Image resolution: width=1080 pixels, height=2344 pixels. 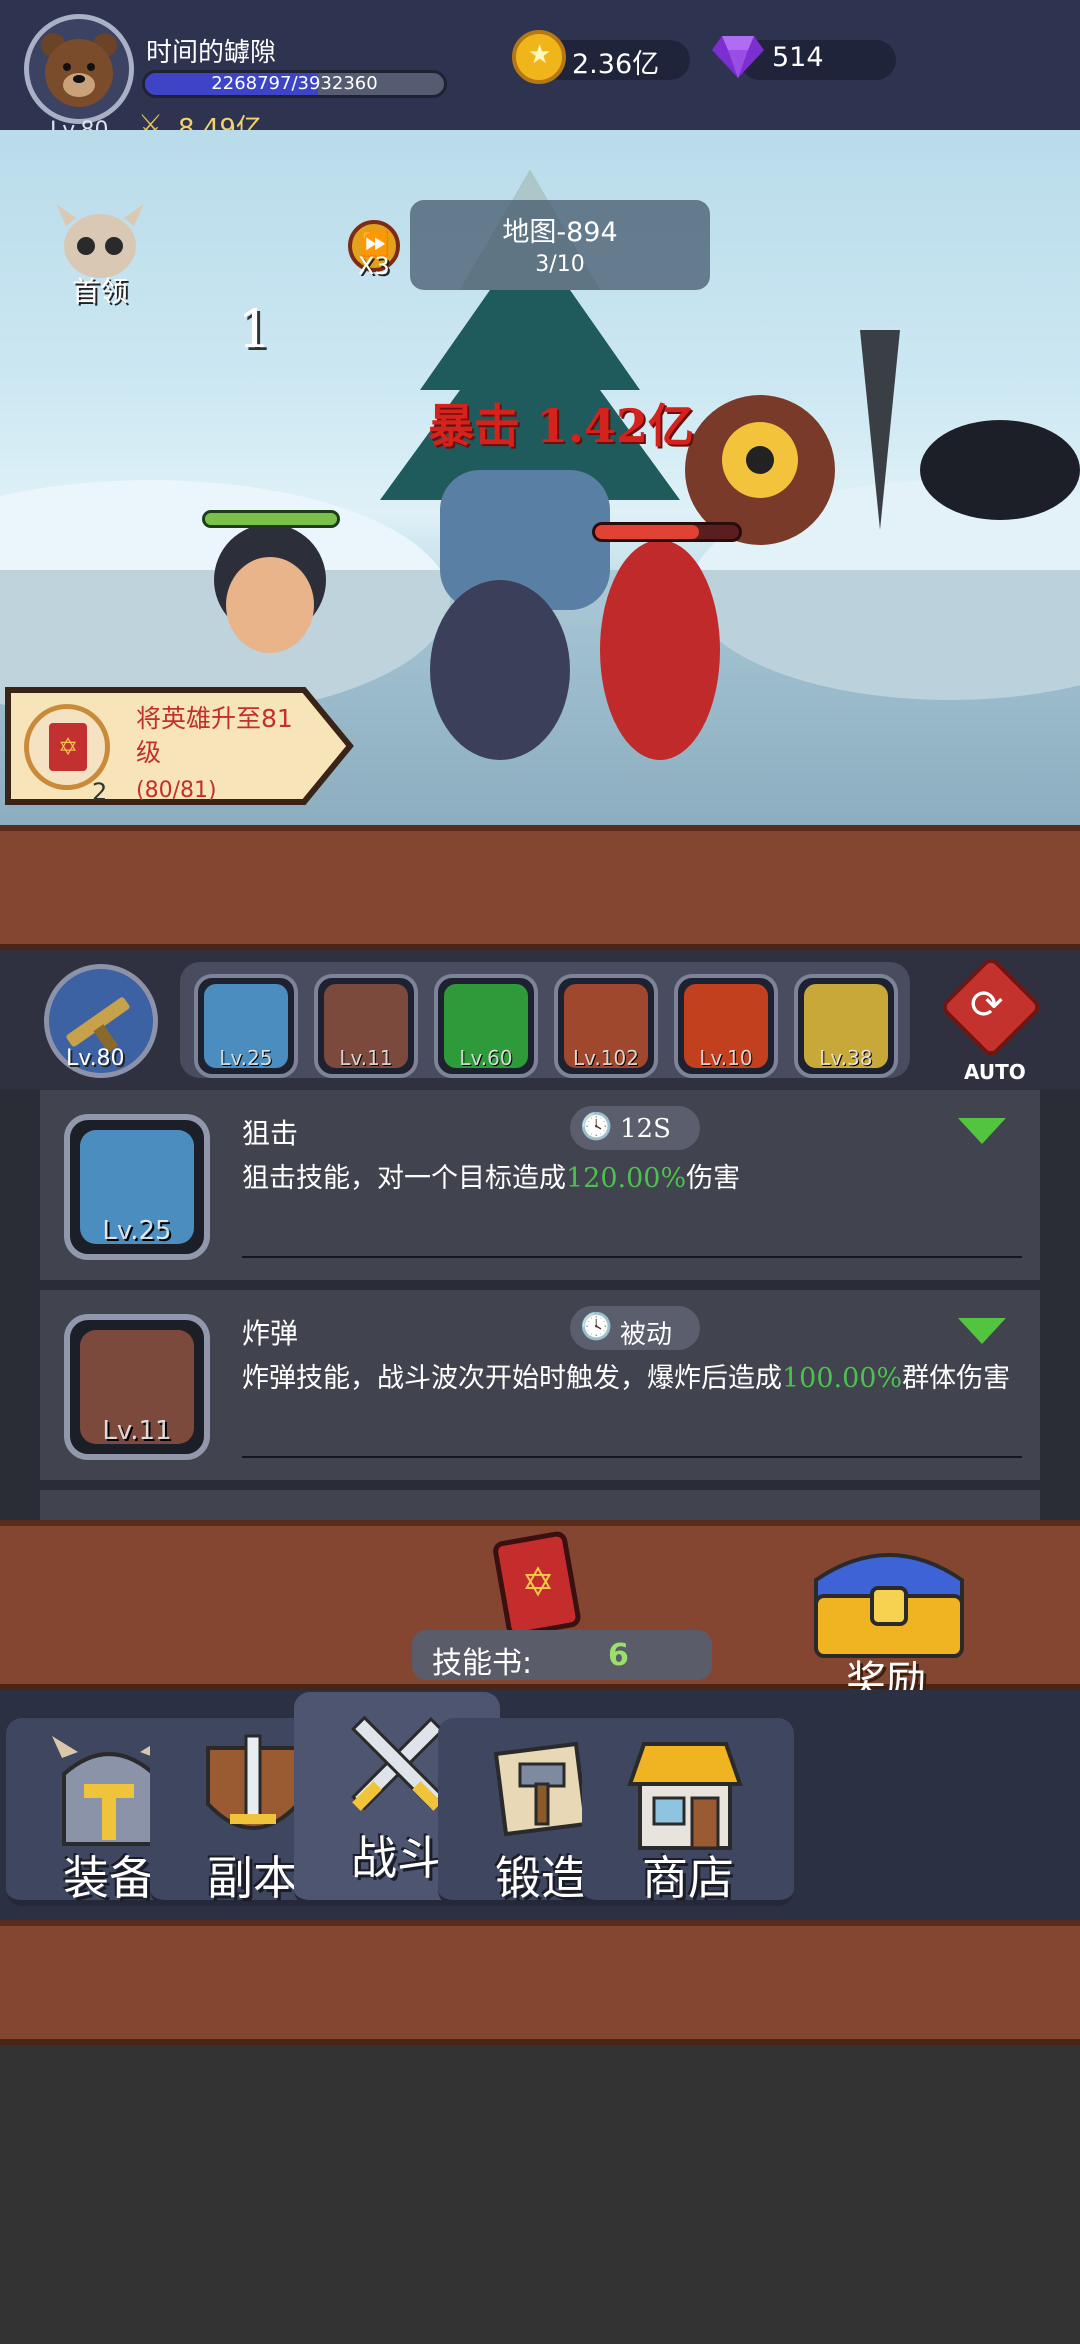 What do you see at coordinates (137, 1231) in the screenshot?
I see `skill-level: Lv.25` at bounding box center [137, 1231].